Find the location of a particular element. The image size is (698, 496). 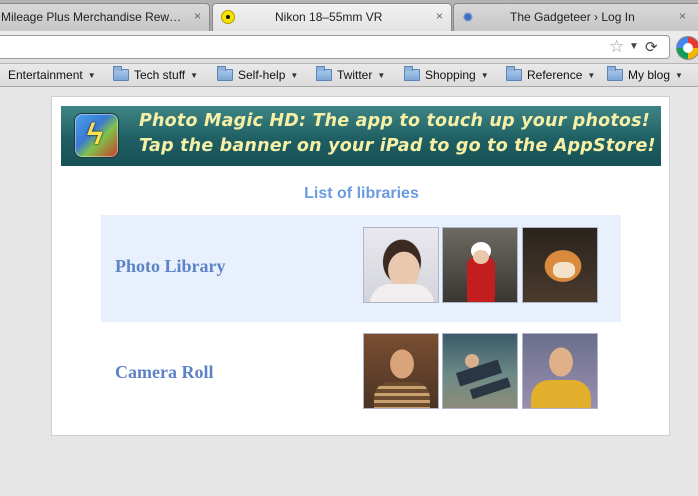

bookmark-my-blog: My blog ▼ is located at coordinates (645, 74).